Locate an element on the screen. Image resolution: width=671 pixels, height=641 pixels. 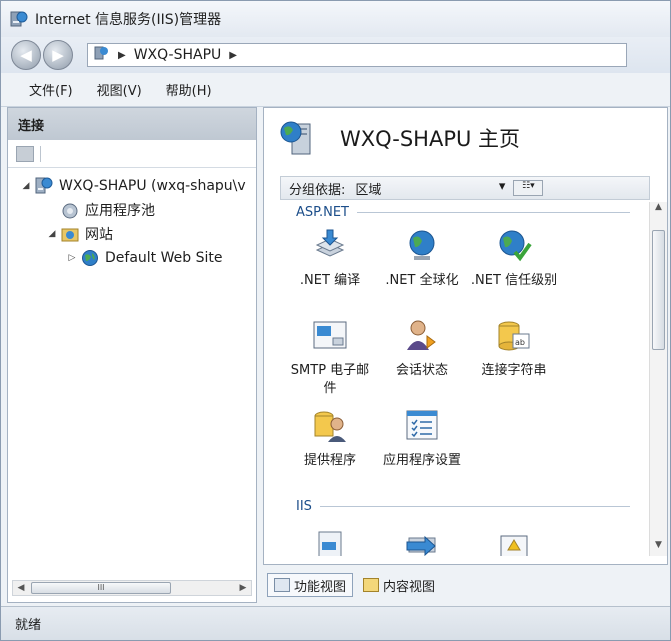
feature-net-trust-levels: .NET 信任级别 is located at coordinates (514, 267).